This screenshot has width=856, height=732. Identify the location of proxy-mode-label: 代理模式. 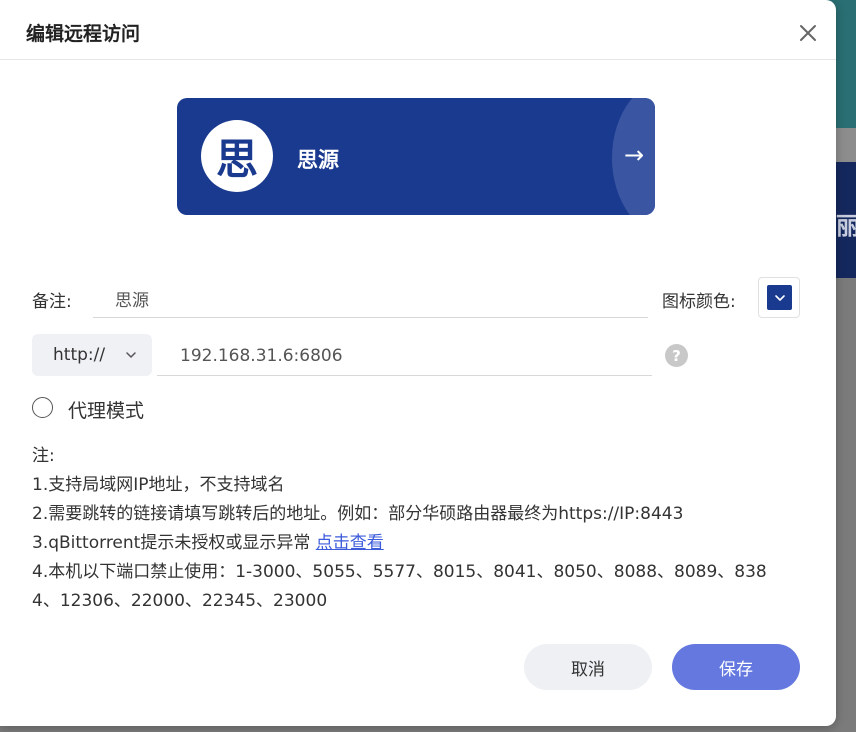
(106, 409).